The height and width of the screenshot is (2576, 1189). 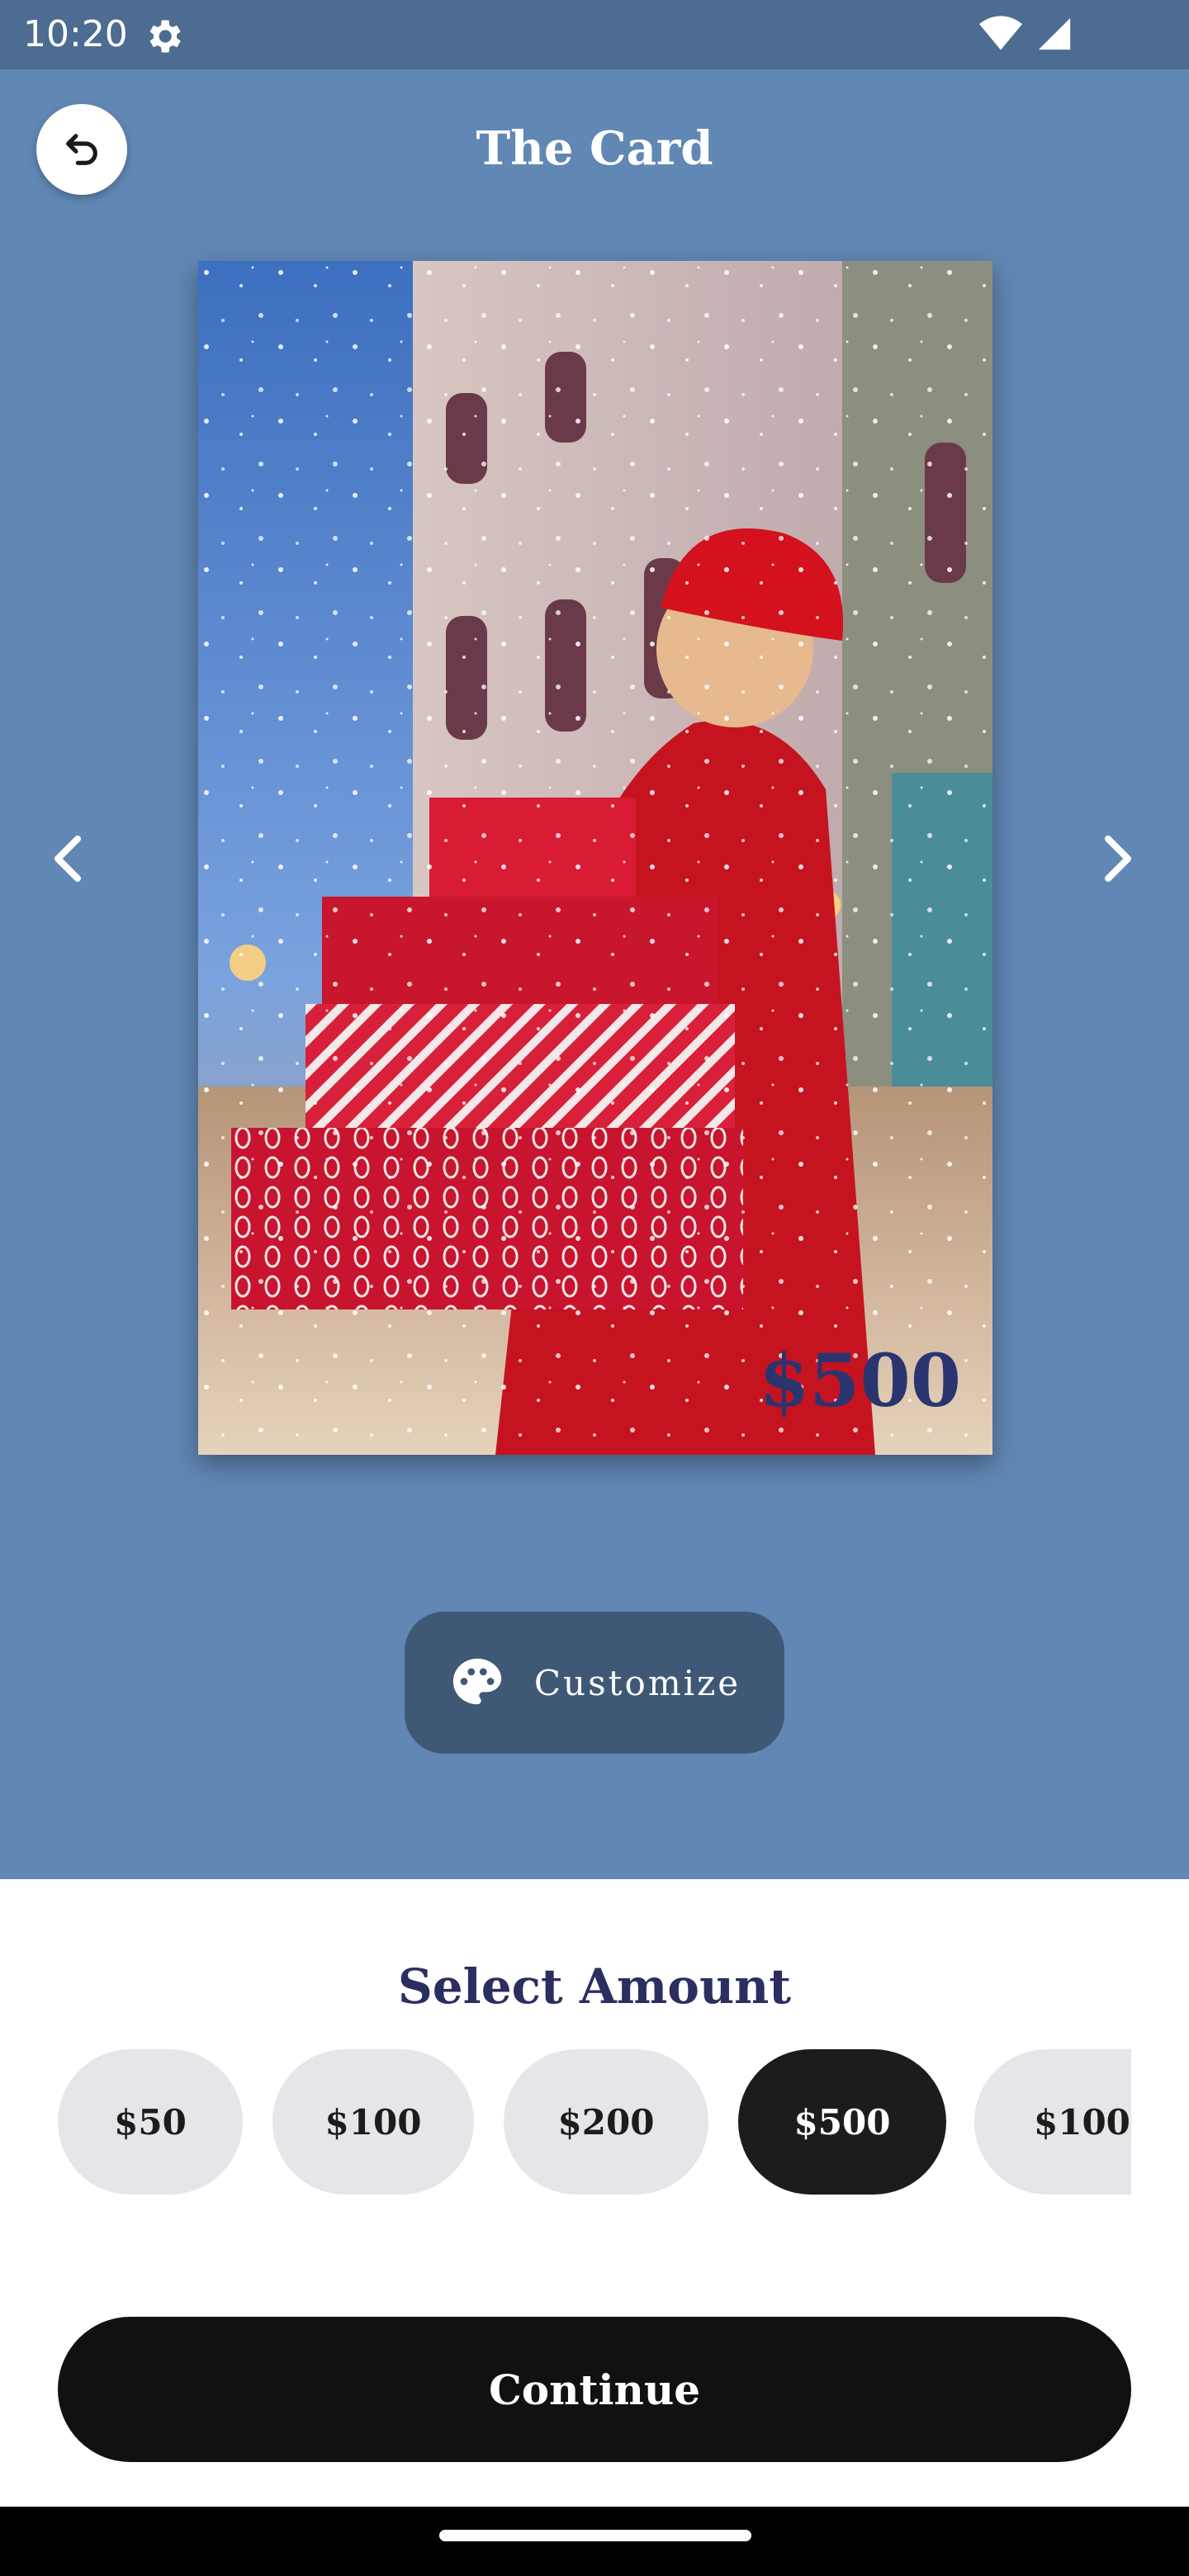 What do you see at coordinates (165, 36) in the screenshot?
I see `settings-gear-icon` at bounding box center [165, 36].